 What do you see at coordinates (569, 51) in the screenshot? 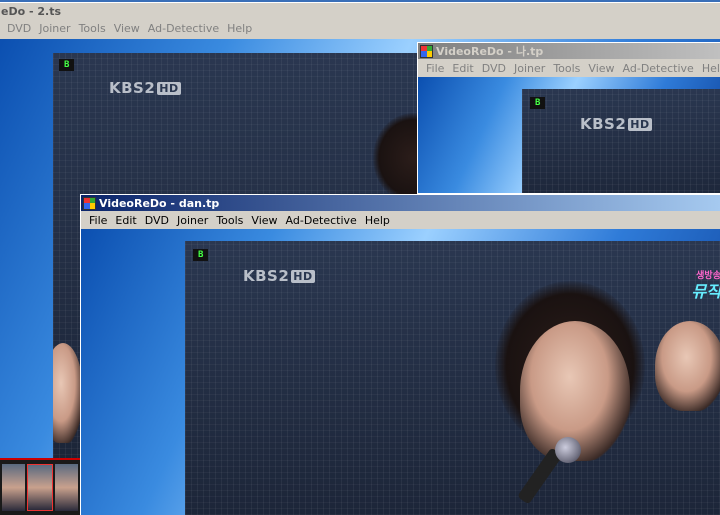
I see `window-na-tp-titlebar: VideoReDo - 나.tp` at bounding box center [569, 51].